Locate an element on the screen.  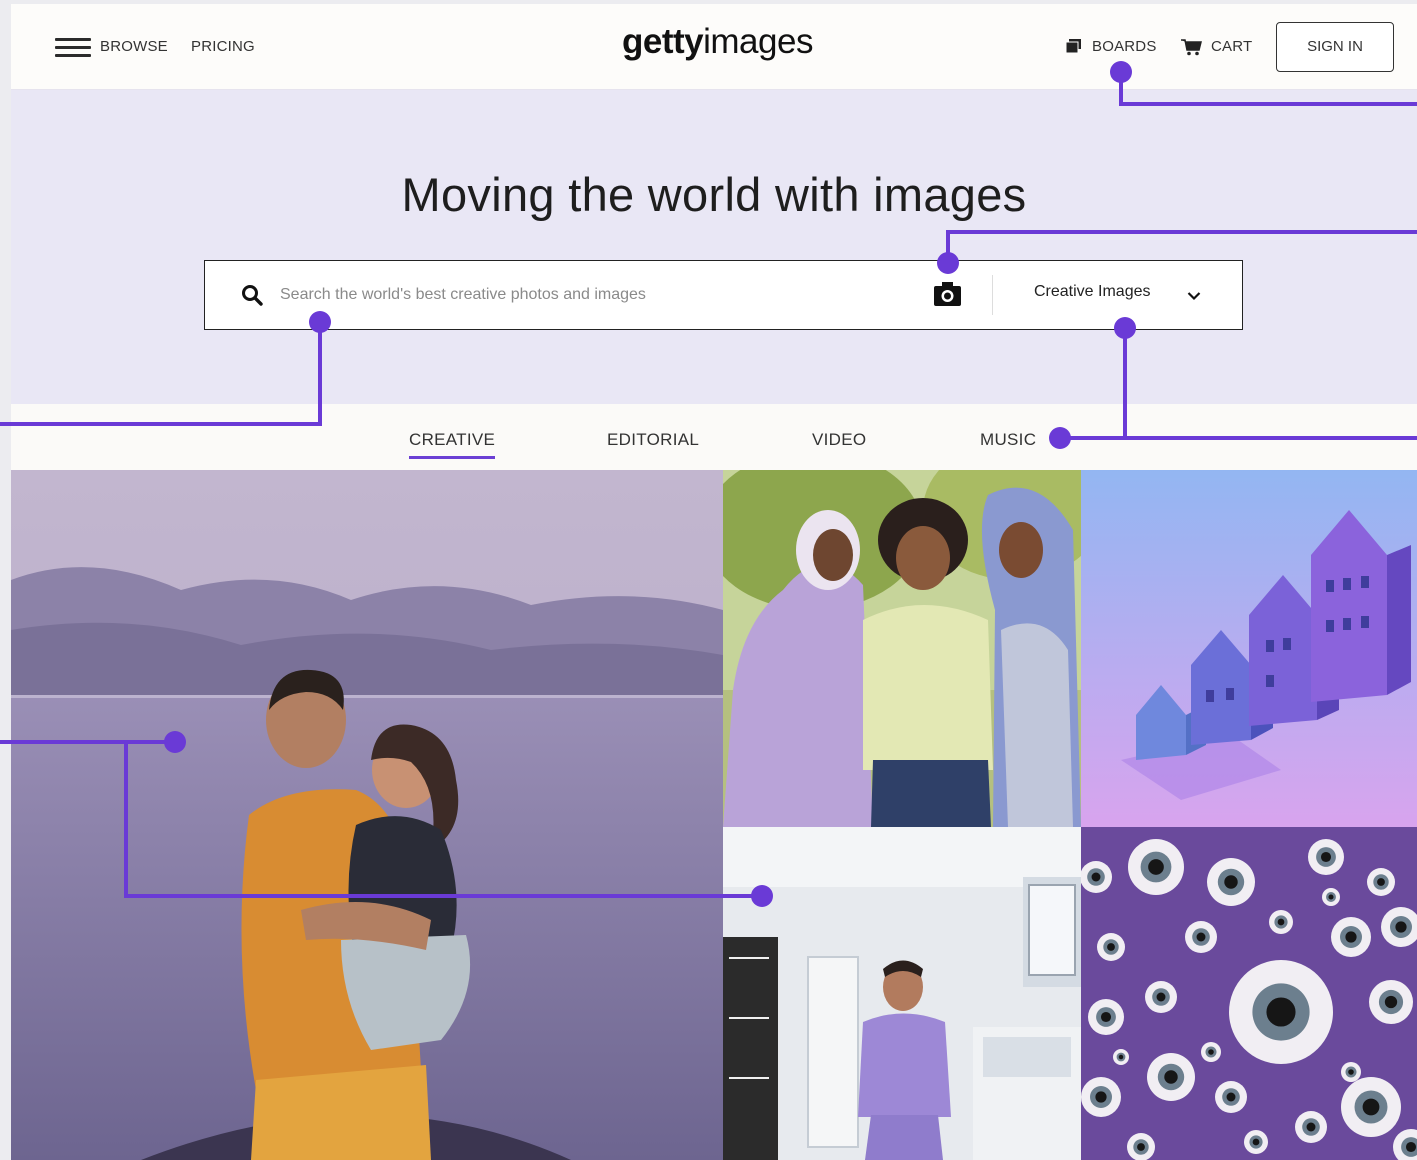
photo-doctor-hospital is located at coordinates (902, 993).